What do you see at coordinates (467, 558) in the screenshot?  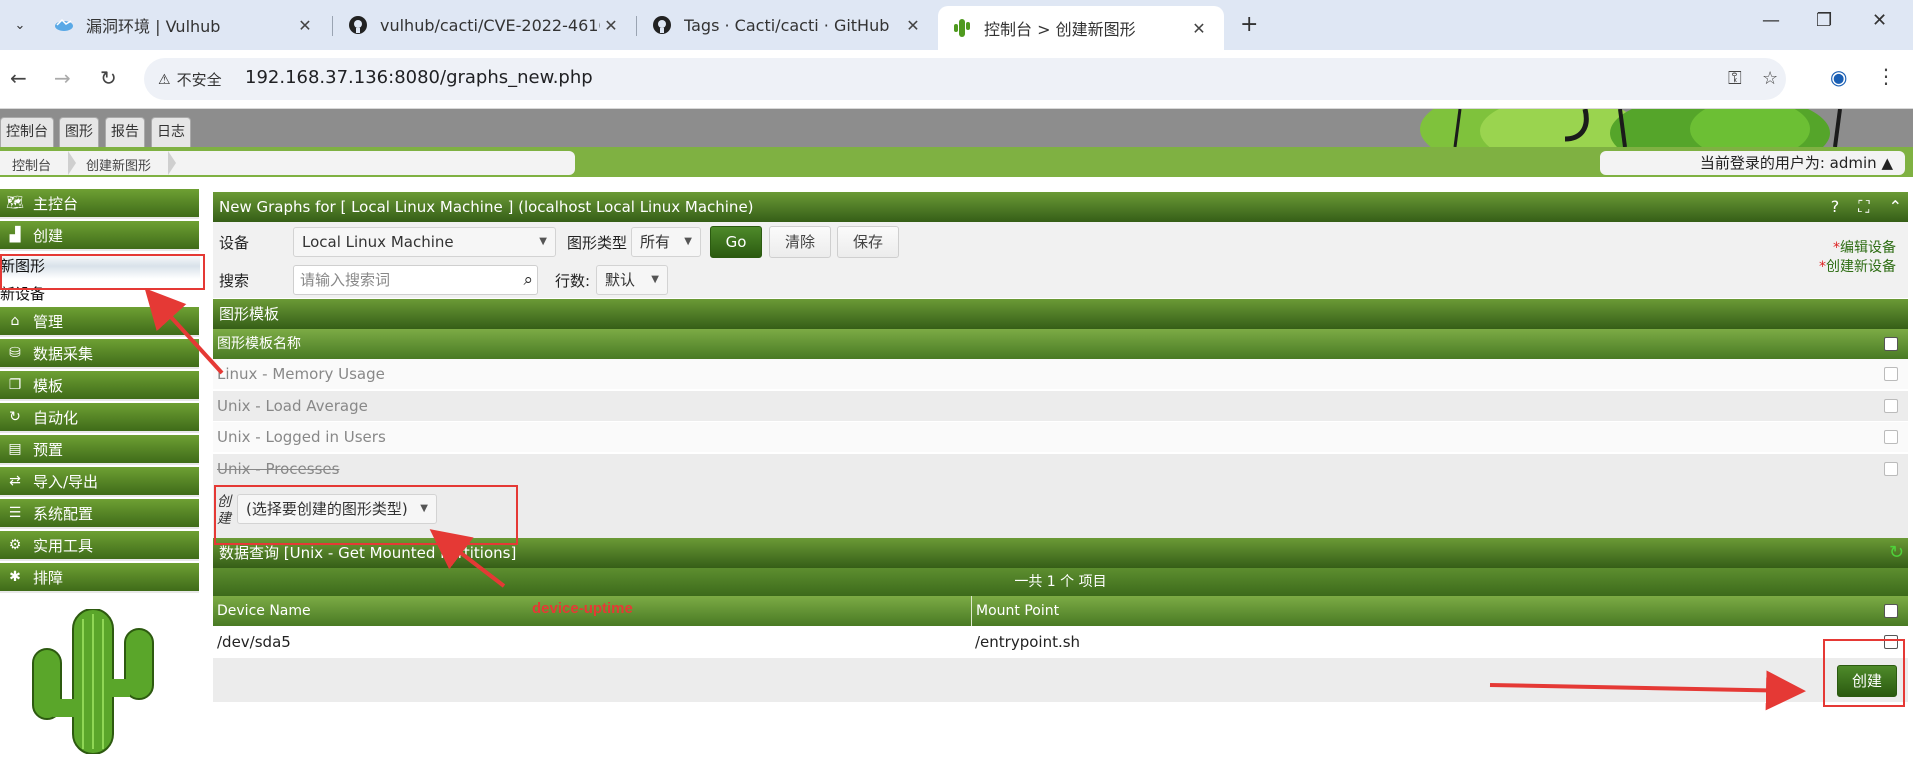 I see `arrow-to-create-select` at bounding box center [467, 558].